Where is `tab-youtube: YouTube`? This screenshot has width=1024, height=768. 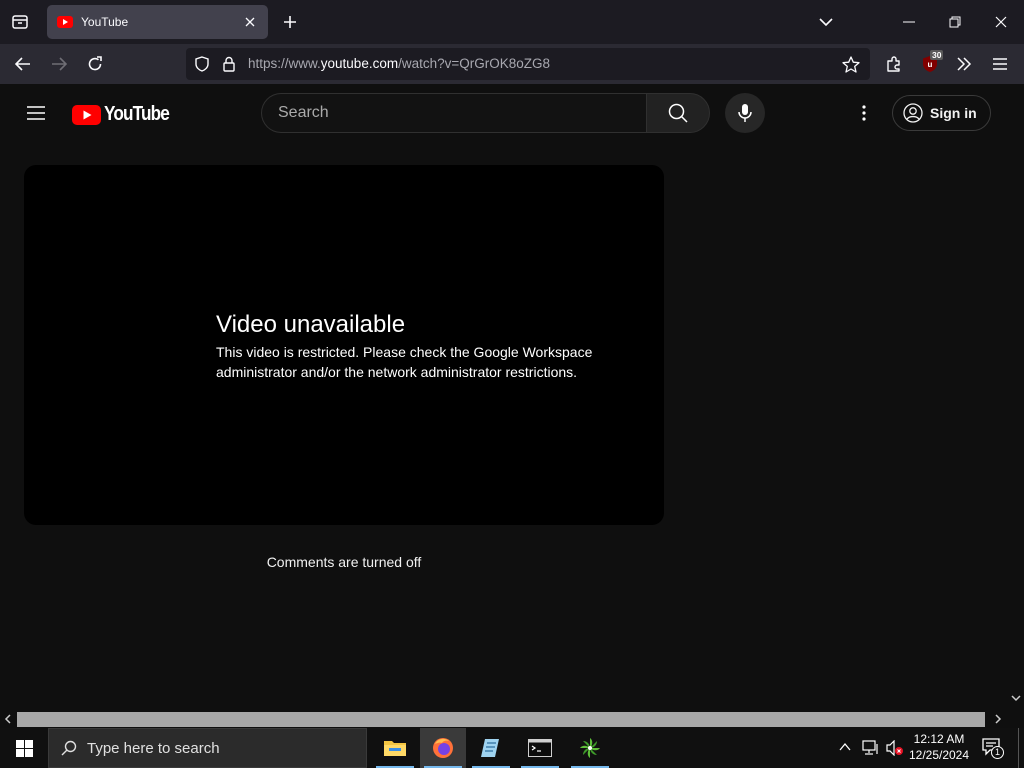
tab-youtube: YouTube is located at coordinates (157, 22).